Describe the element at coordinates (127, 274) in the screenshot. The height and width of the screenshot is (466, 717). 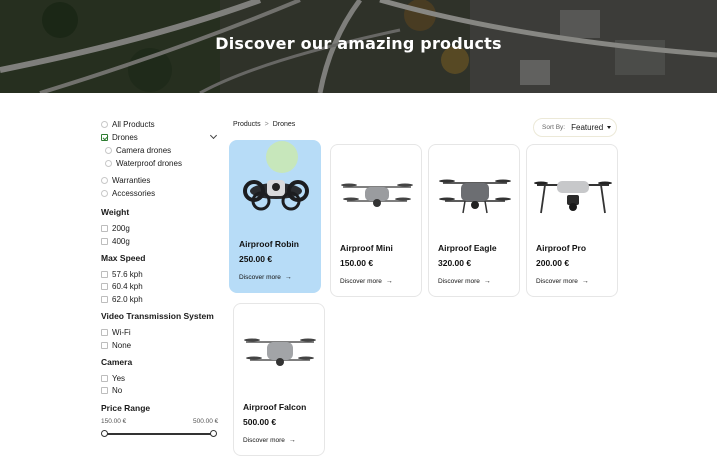
I see `option-label: 57.6 kph` at that location.